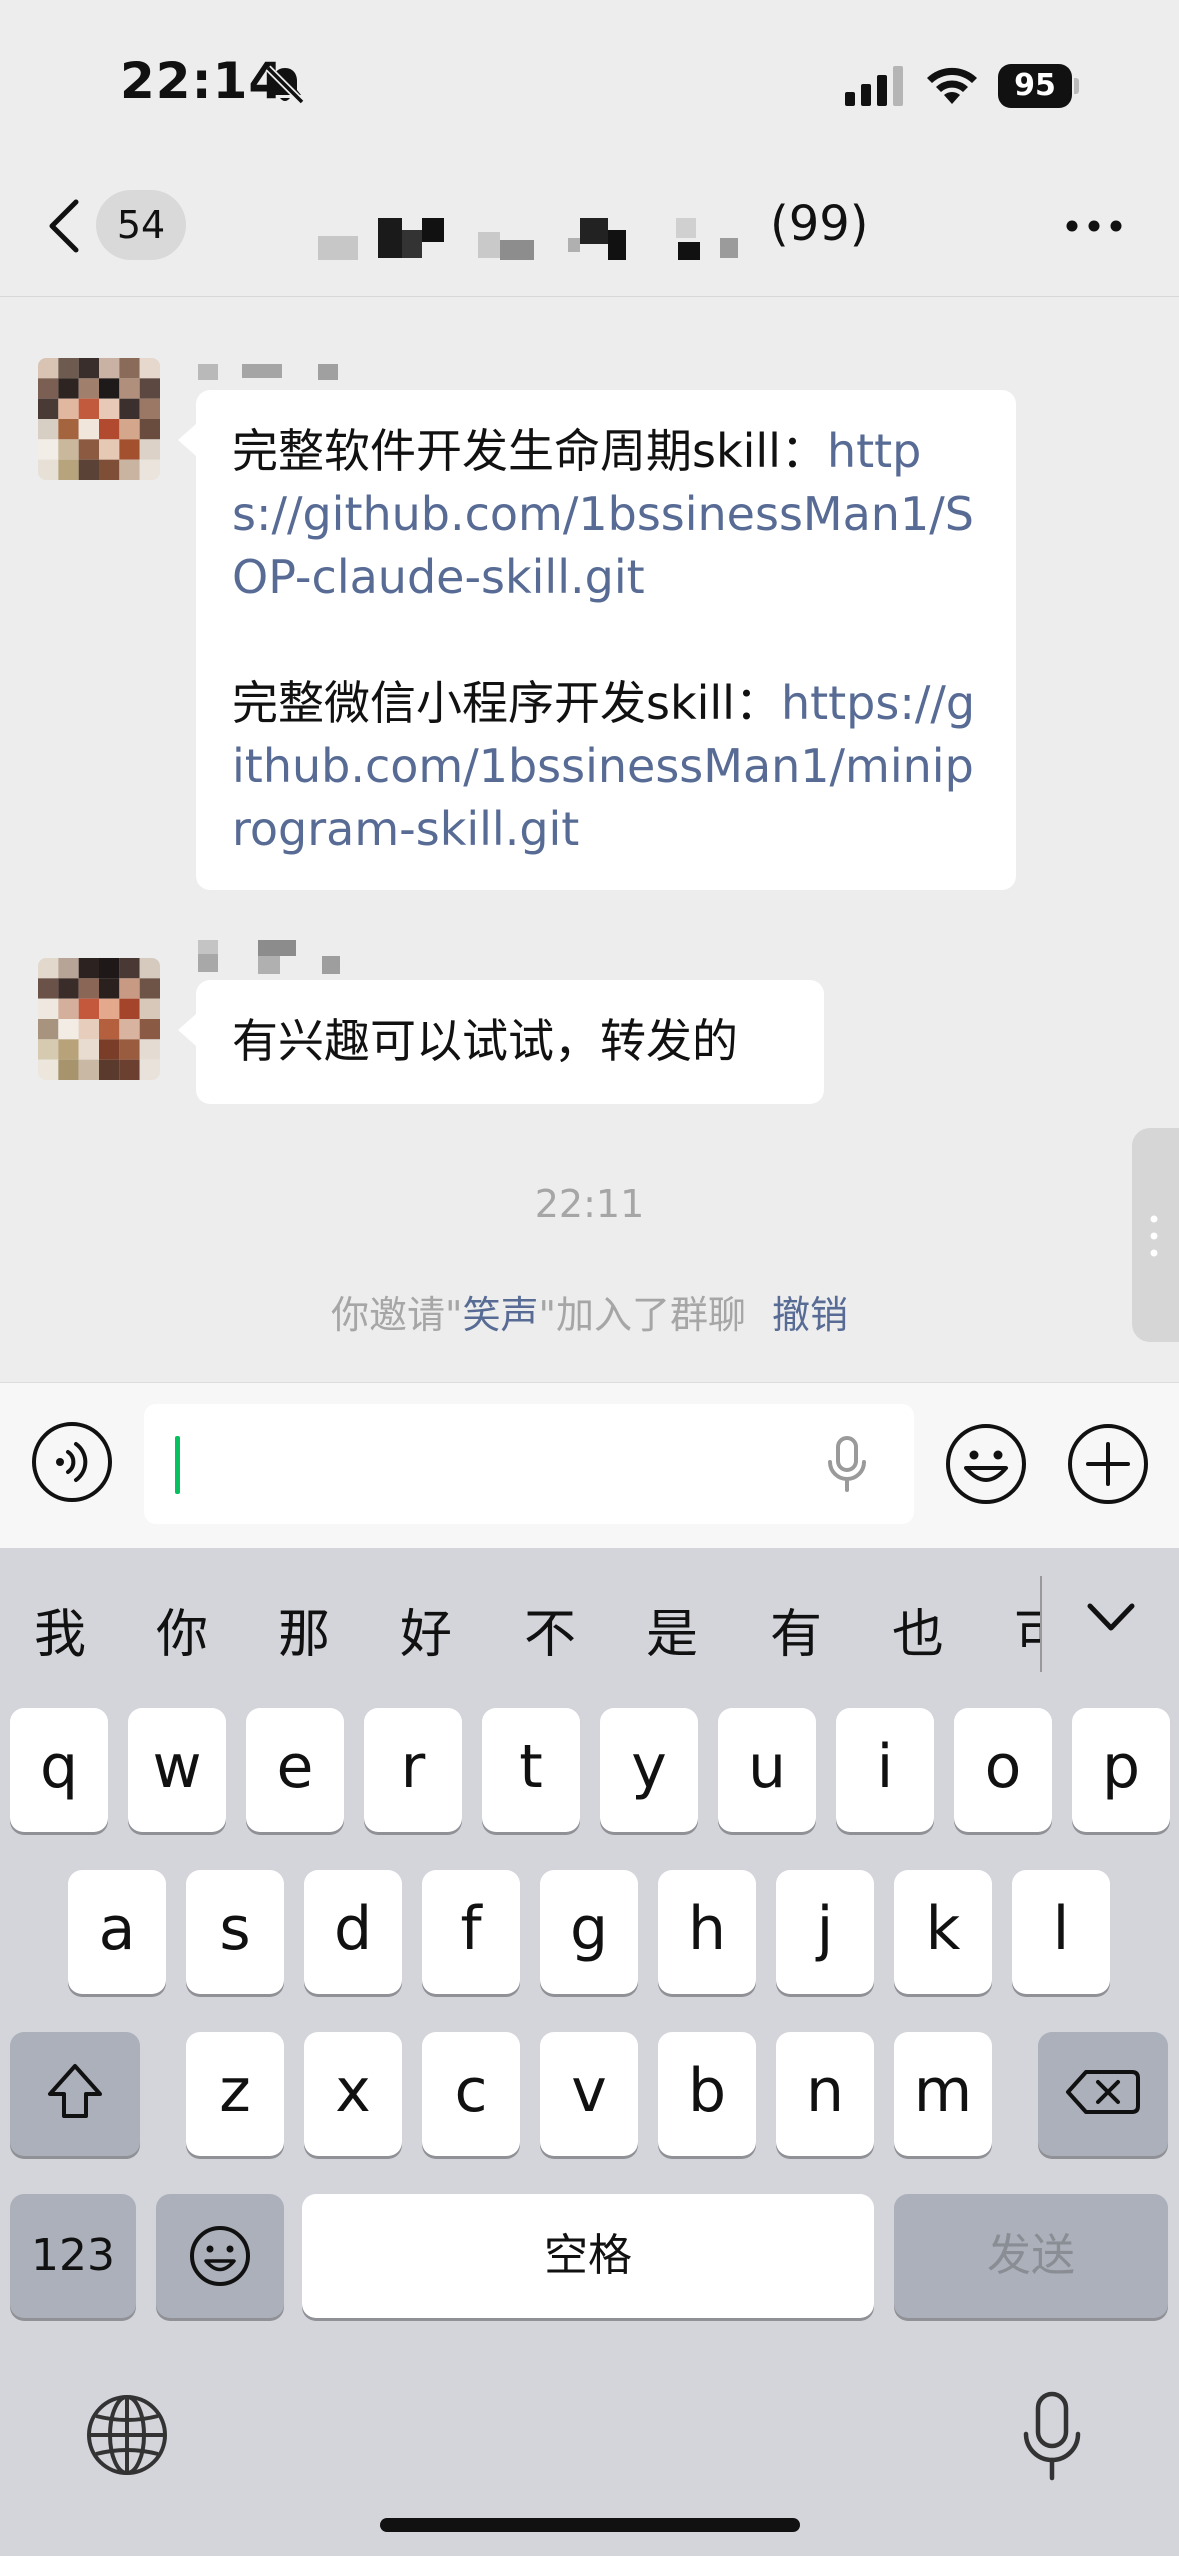  Describe the element at coordinates (847, 1464) in the screenshot. I see `microphone-icon` at that location.